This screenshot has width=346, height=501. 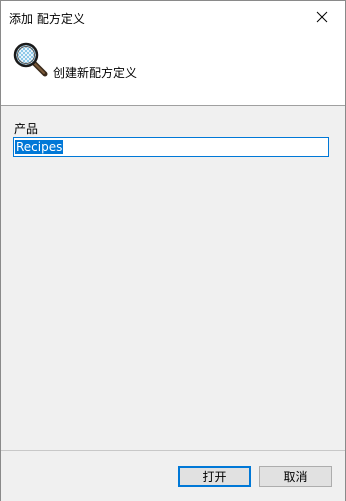 What do you see at coordinates (47, 19) in the screenshot?
I see `window-title: 添加 配方定义` at bounding box center [47, 19].